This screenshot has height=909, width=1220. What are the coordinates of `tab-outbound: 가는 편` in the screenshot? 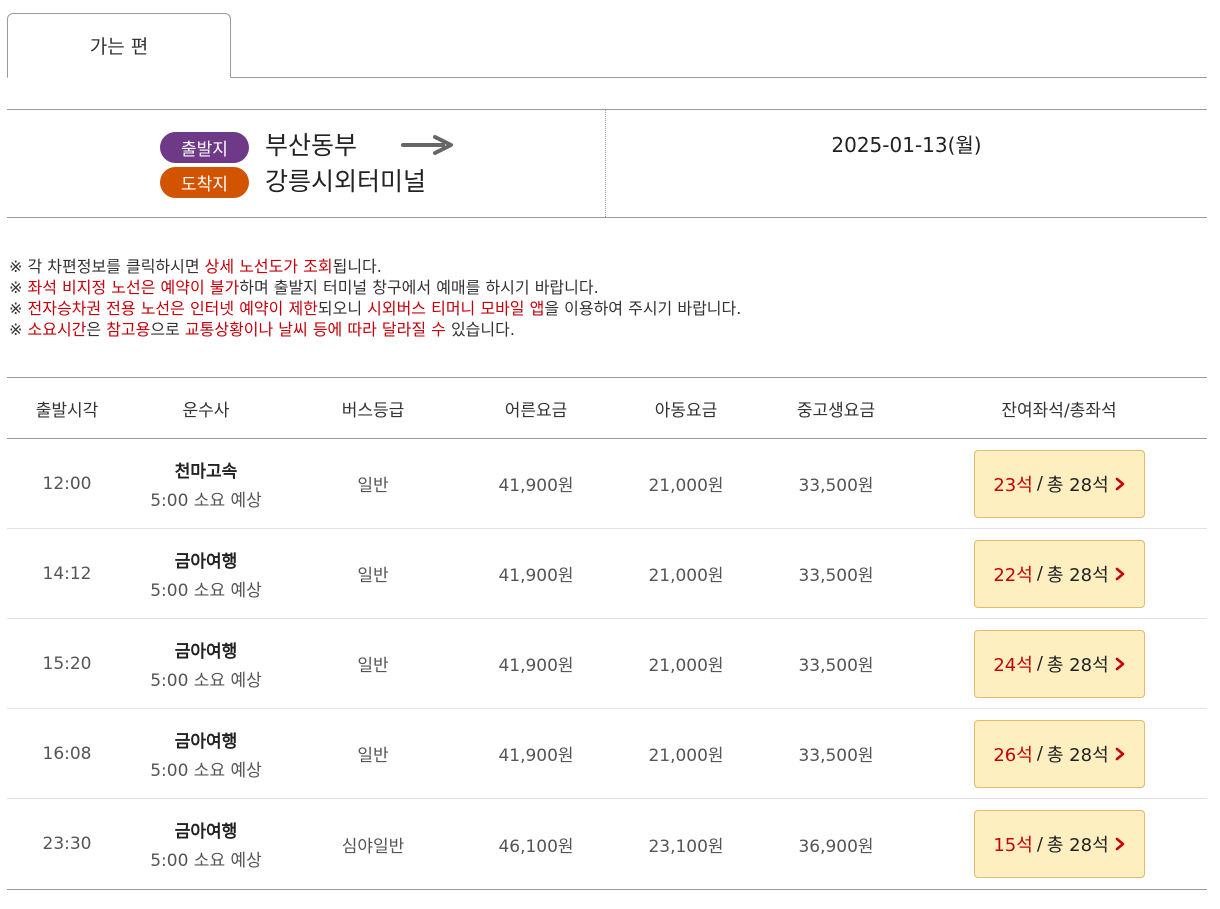 It's located at (119, 45).